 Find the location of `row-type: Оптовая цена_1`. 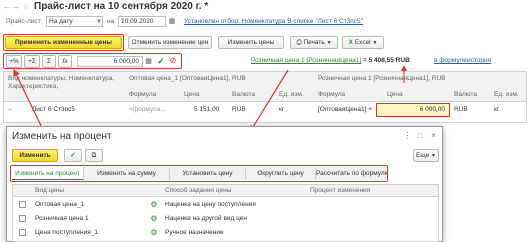

row-type: Оптовая цена_1 is located at coordinates (60, 204).